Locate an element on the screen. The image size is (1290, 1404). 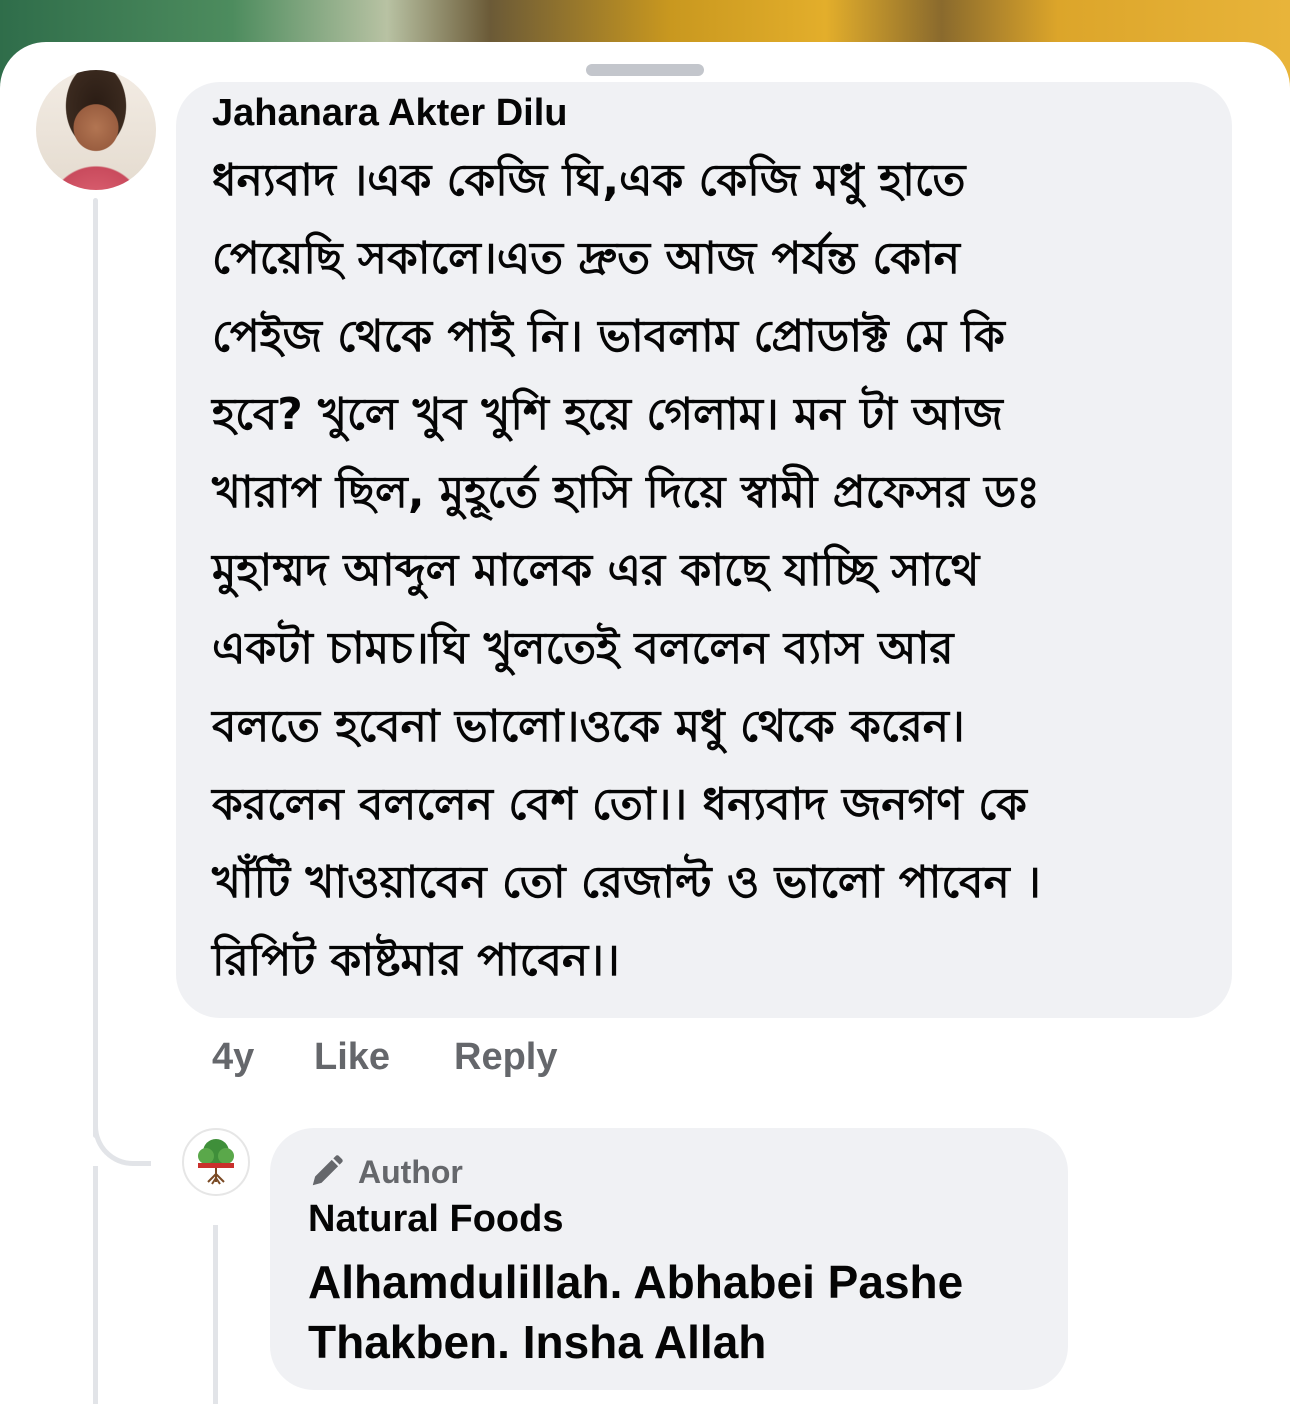
reply-text-line: Alhamdulillah. Abhabei Pashe is located at coordinates (636, 1282).